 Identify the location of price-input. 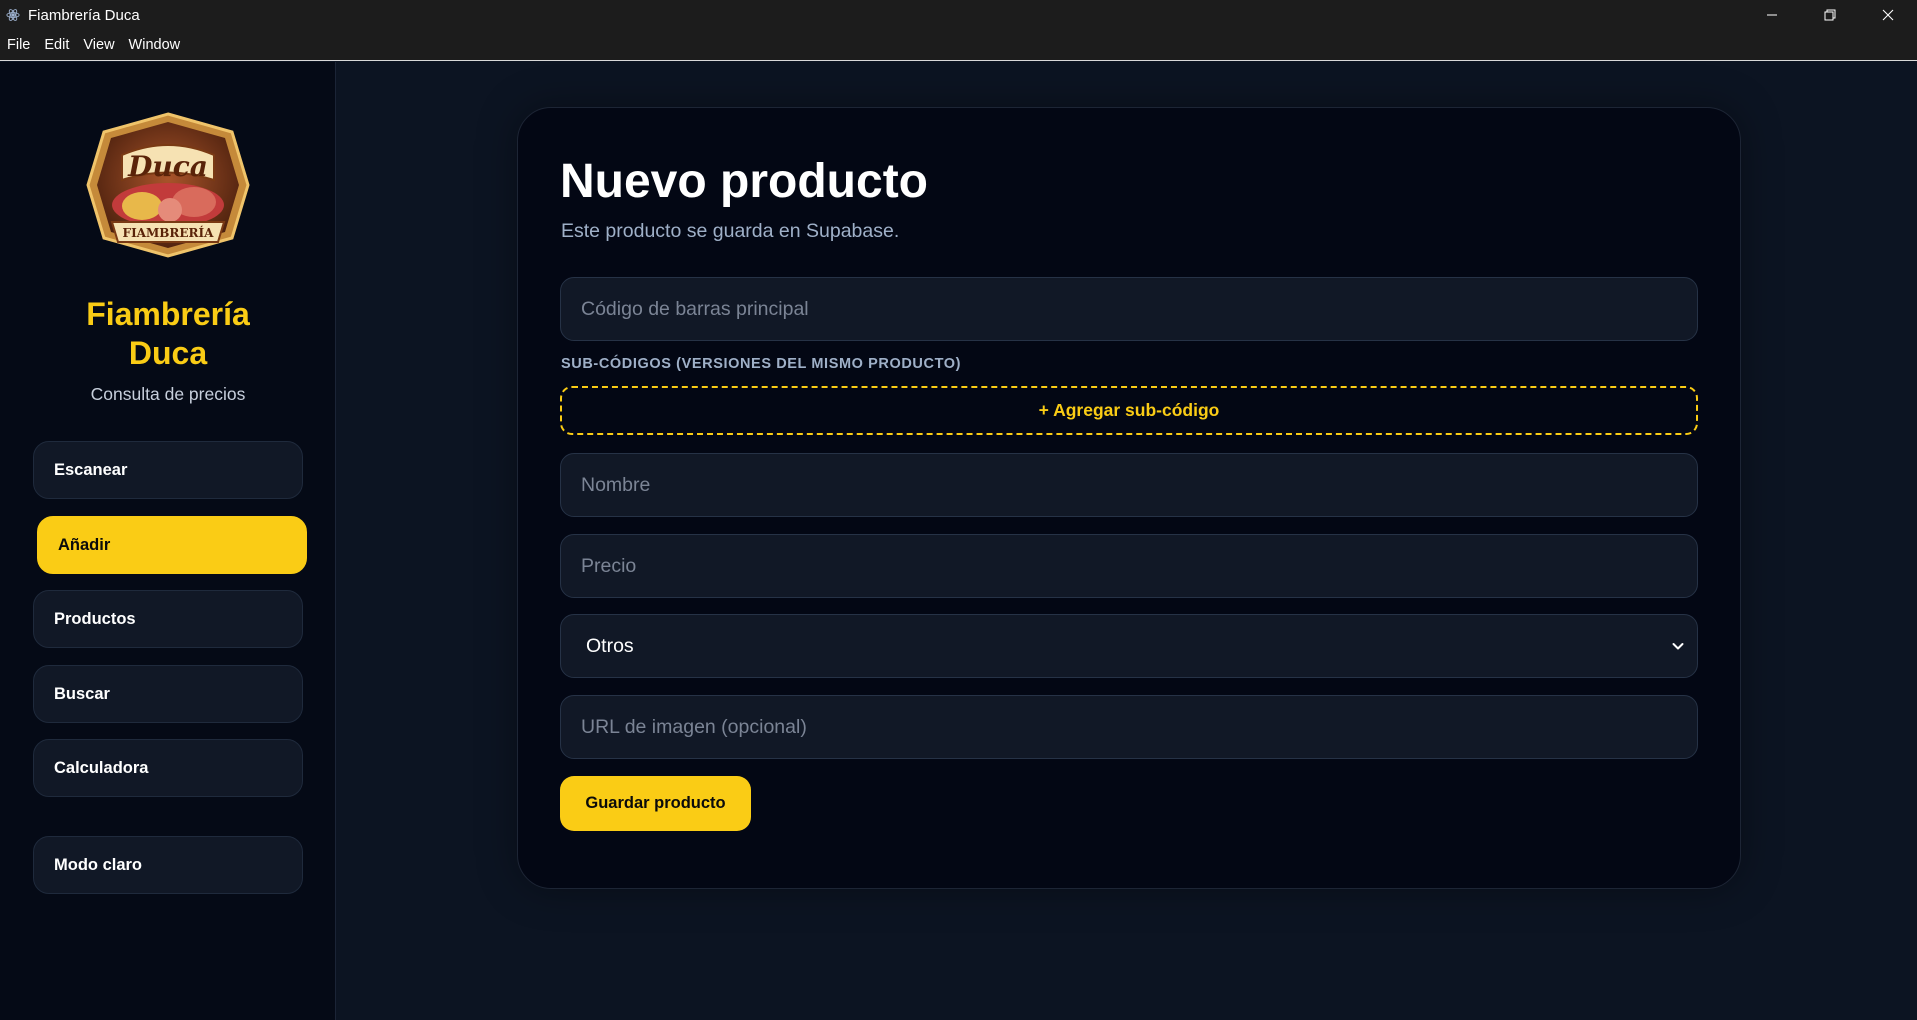
(1129, 566).